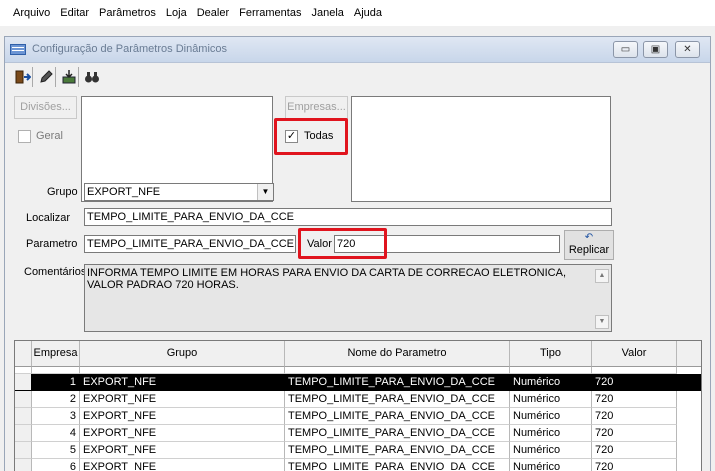  Describe the element at coordinates (46, 77) in the screenshot. I see `pencil-icon` at that location.